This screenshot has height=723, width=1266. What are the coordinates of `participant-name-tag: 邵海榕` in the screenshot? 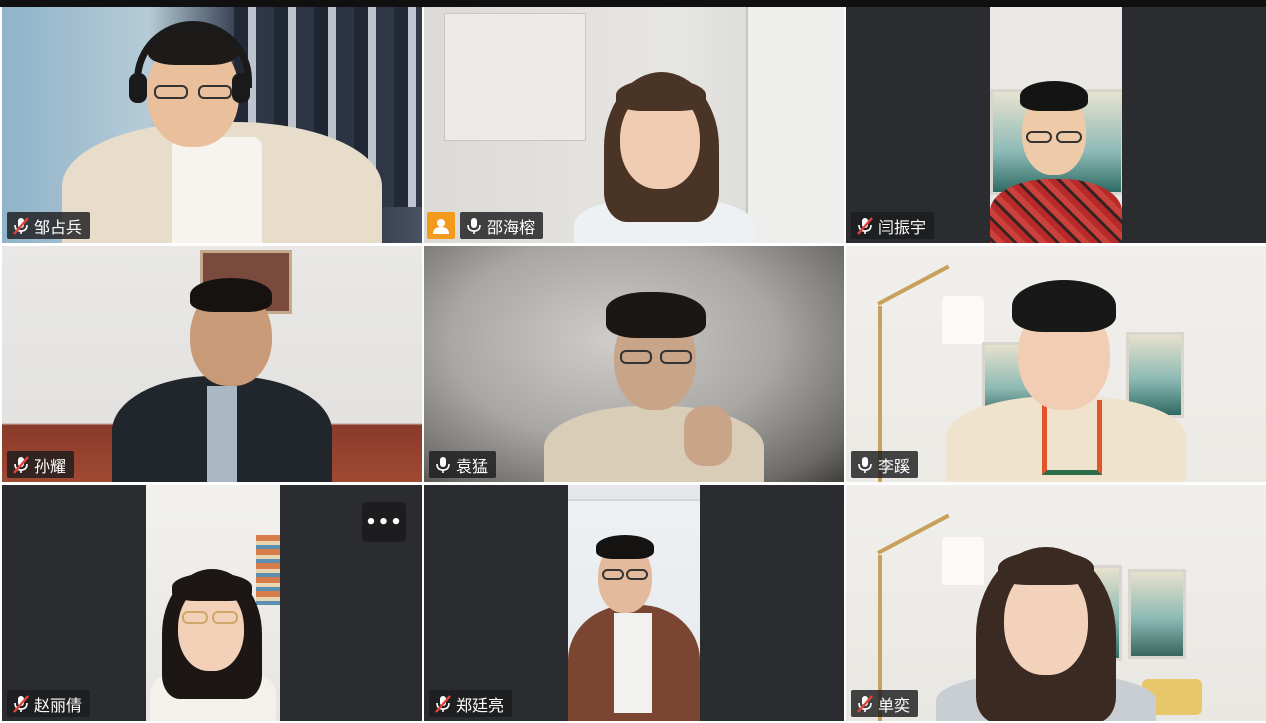 It's located at (502, 225).